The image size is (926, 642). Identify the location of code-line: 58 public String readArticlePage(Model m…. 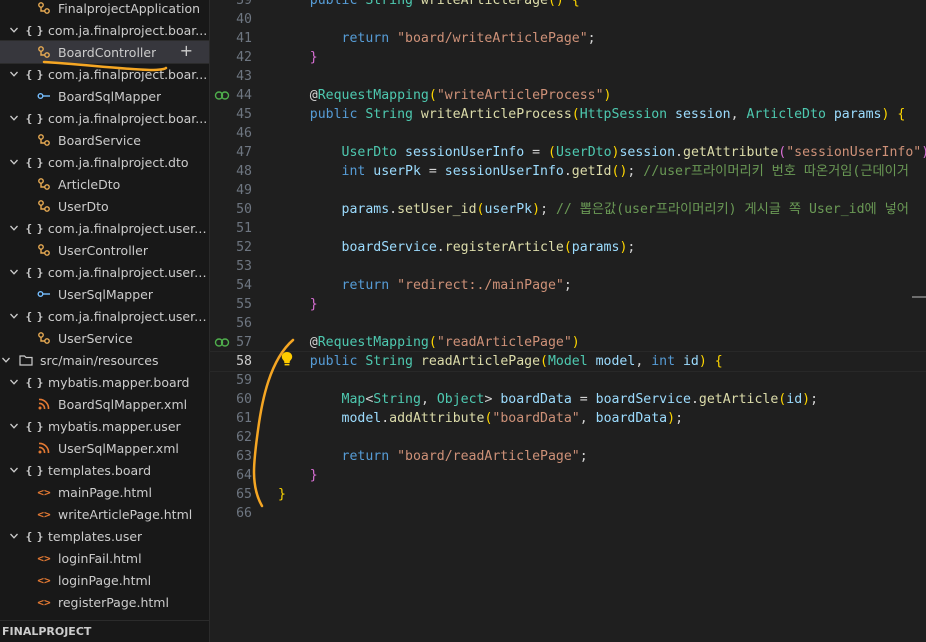
(567, 361).